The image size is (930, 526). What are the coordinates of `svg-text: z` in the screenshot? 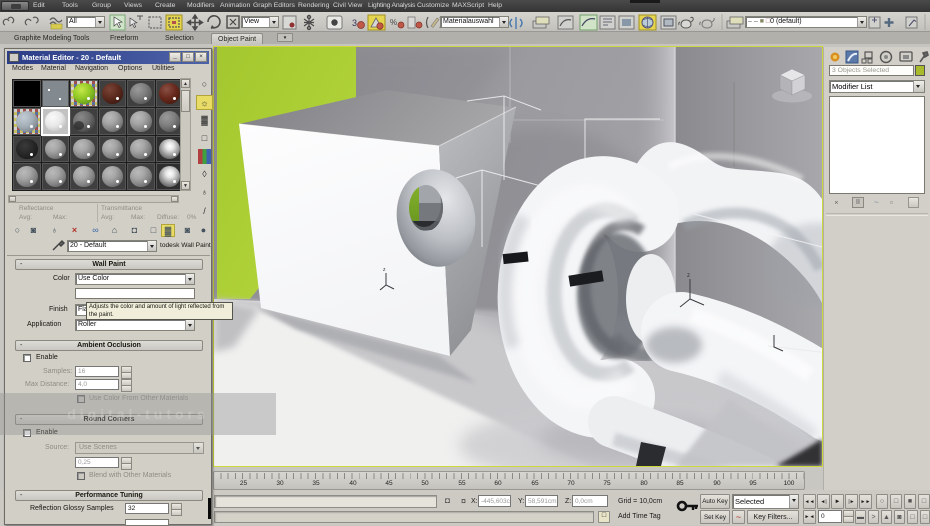 It's located at (688, 276).